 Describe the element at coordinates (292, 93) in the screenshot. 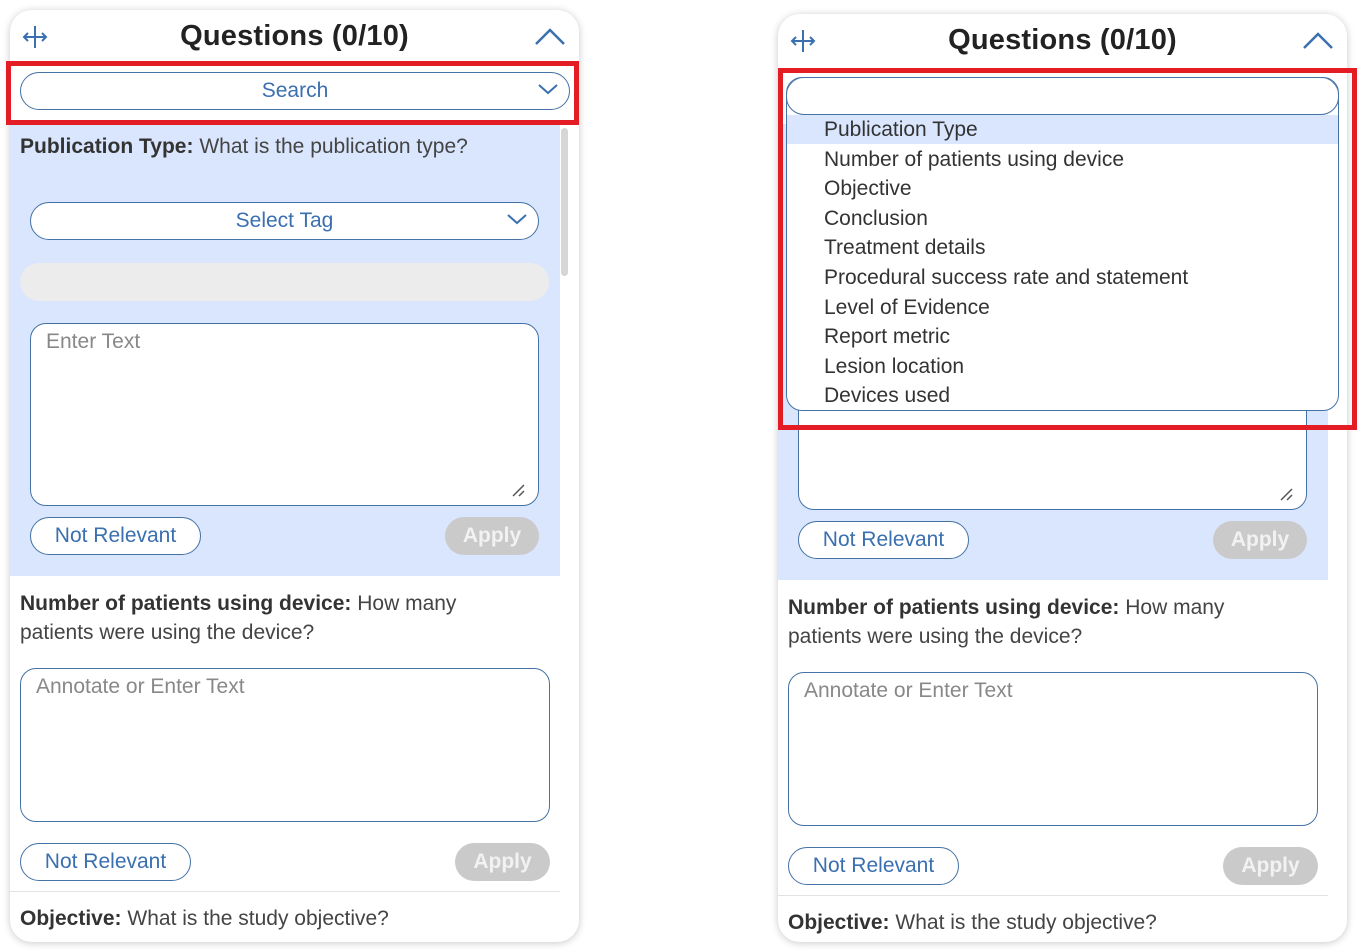

I see `callout-highlight-left` at that location.